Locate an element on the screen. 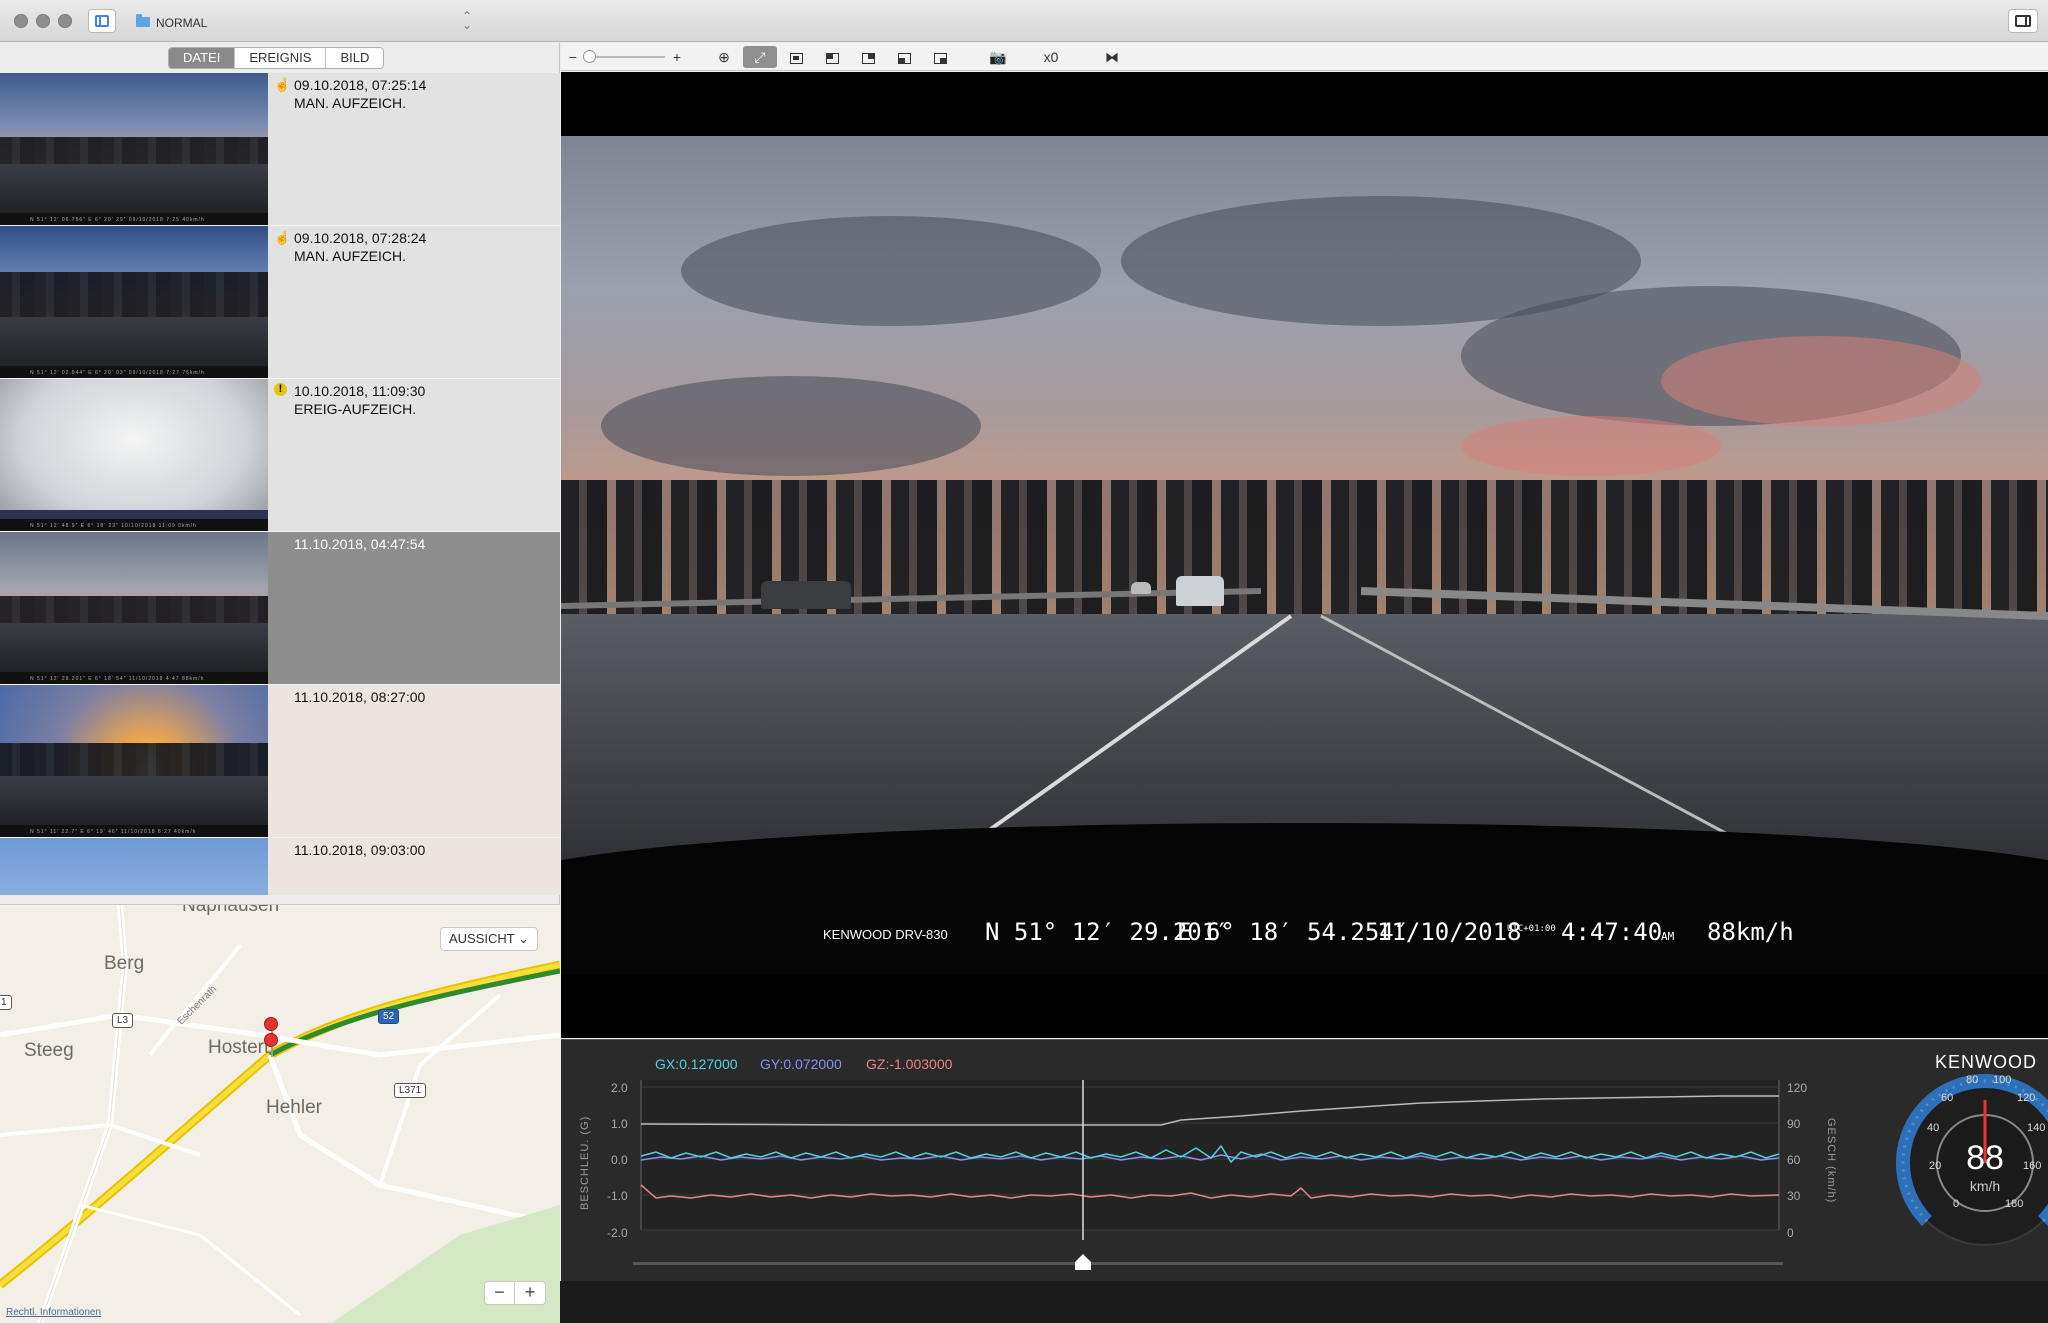 The width and height of the screenshot is (2048, 1323). folder-icon is located at coordinates (143, 20).